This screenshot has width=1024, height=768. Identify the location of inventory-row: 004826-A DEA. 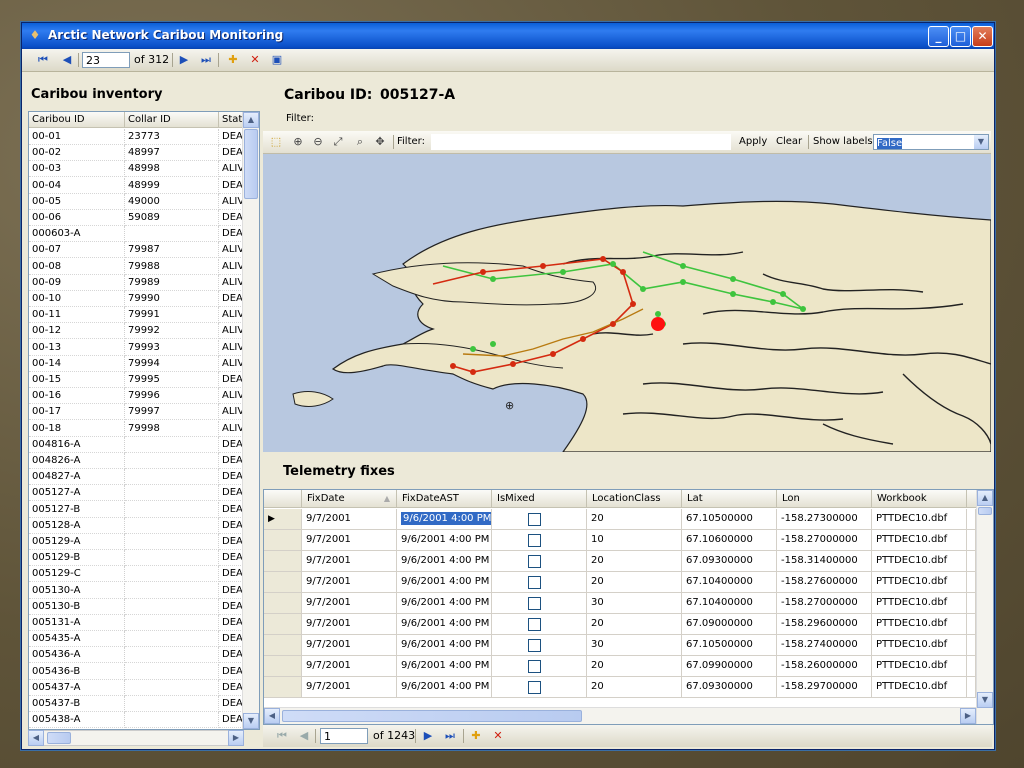
(136, 461).